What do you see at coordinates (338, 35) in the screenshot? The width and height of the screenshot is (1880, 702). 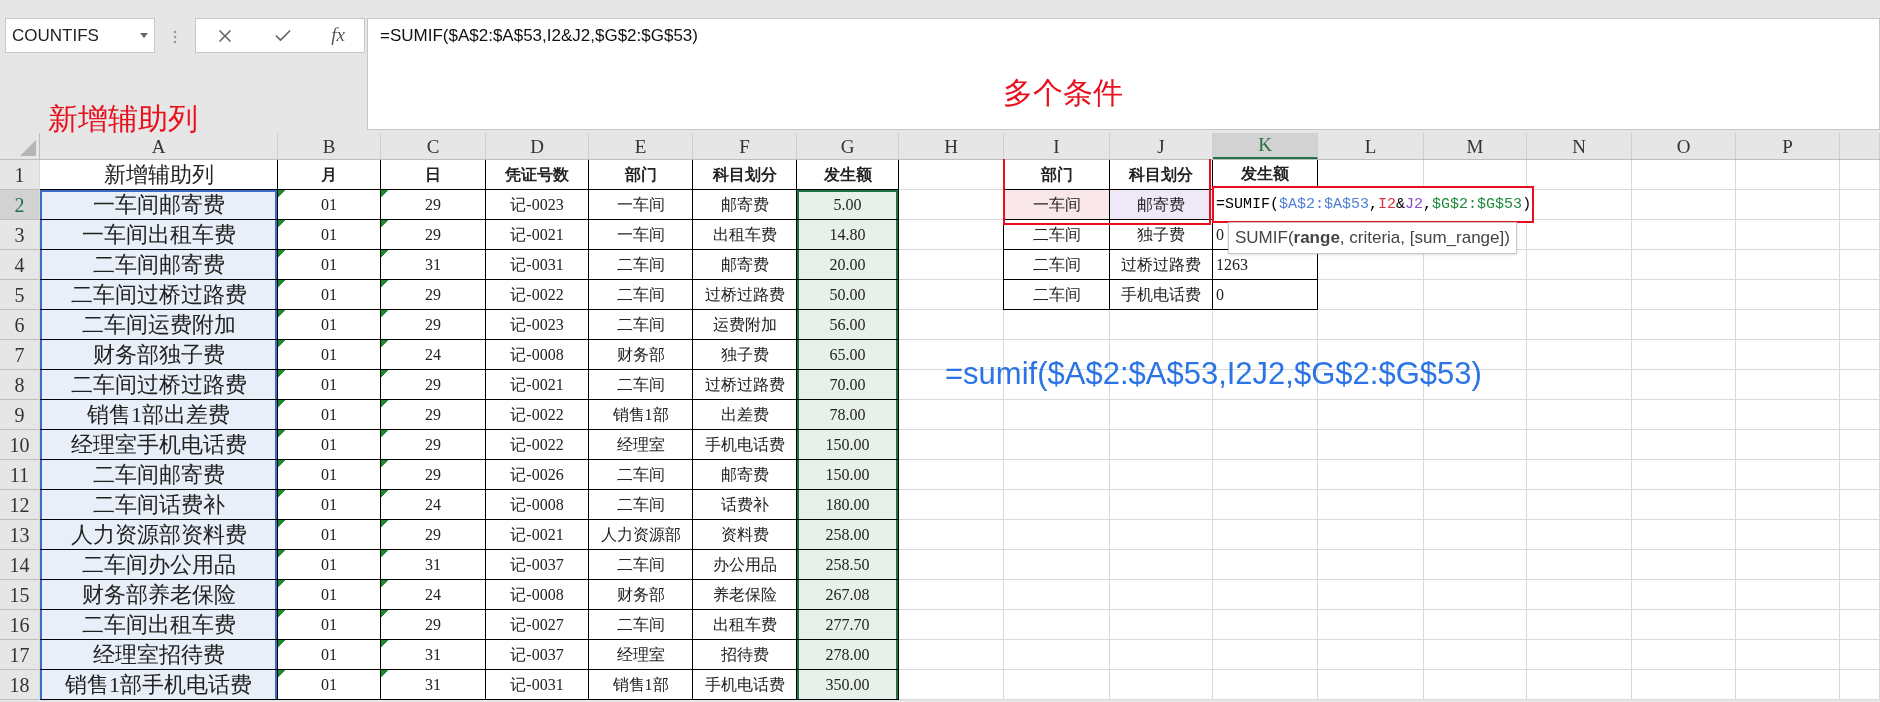 I see `insert-function-button: fx` at bounding box center [338, 35].